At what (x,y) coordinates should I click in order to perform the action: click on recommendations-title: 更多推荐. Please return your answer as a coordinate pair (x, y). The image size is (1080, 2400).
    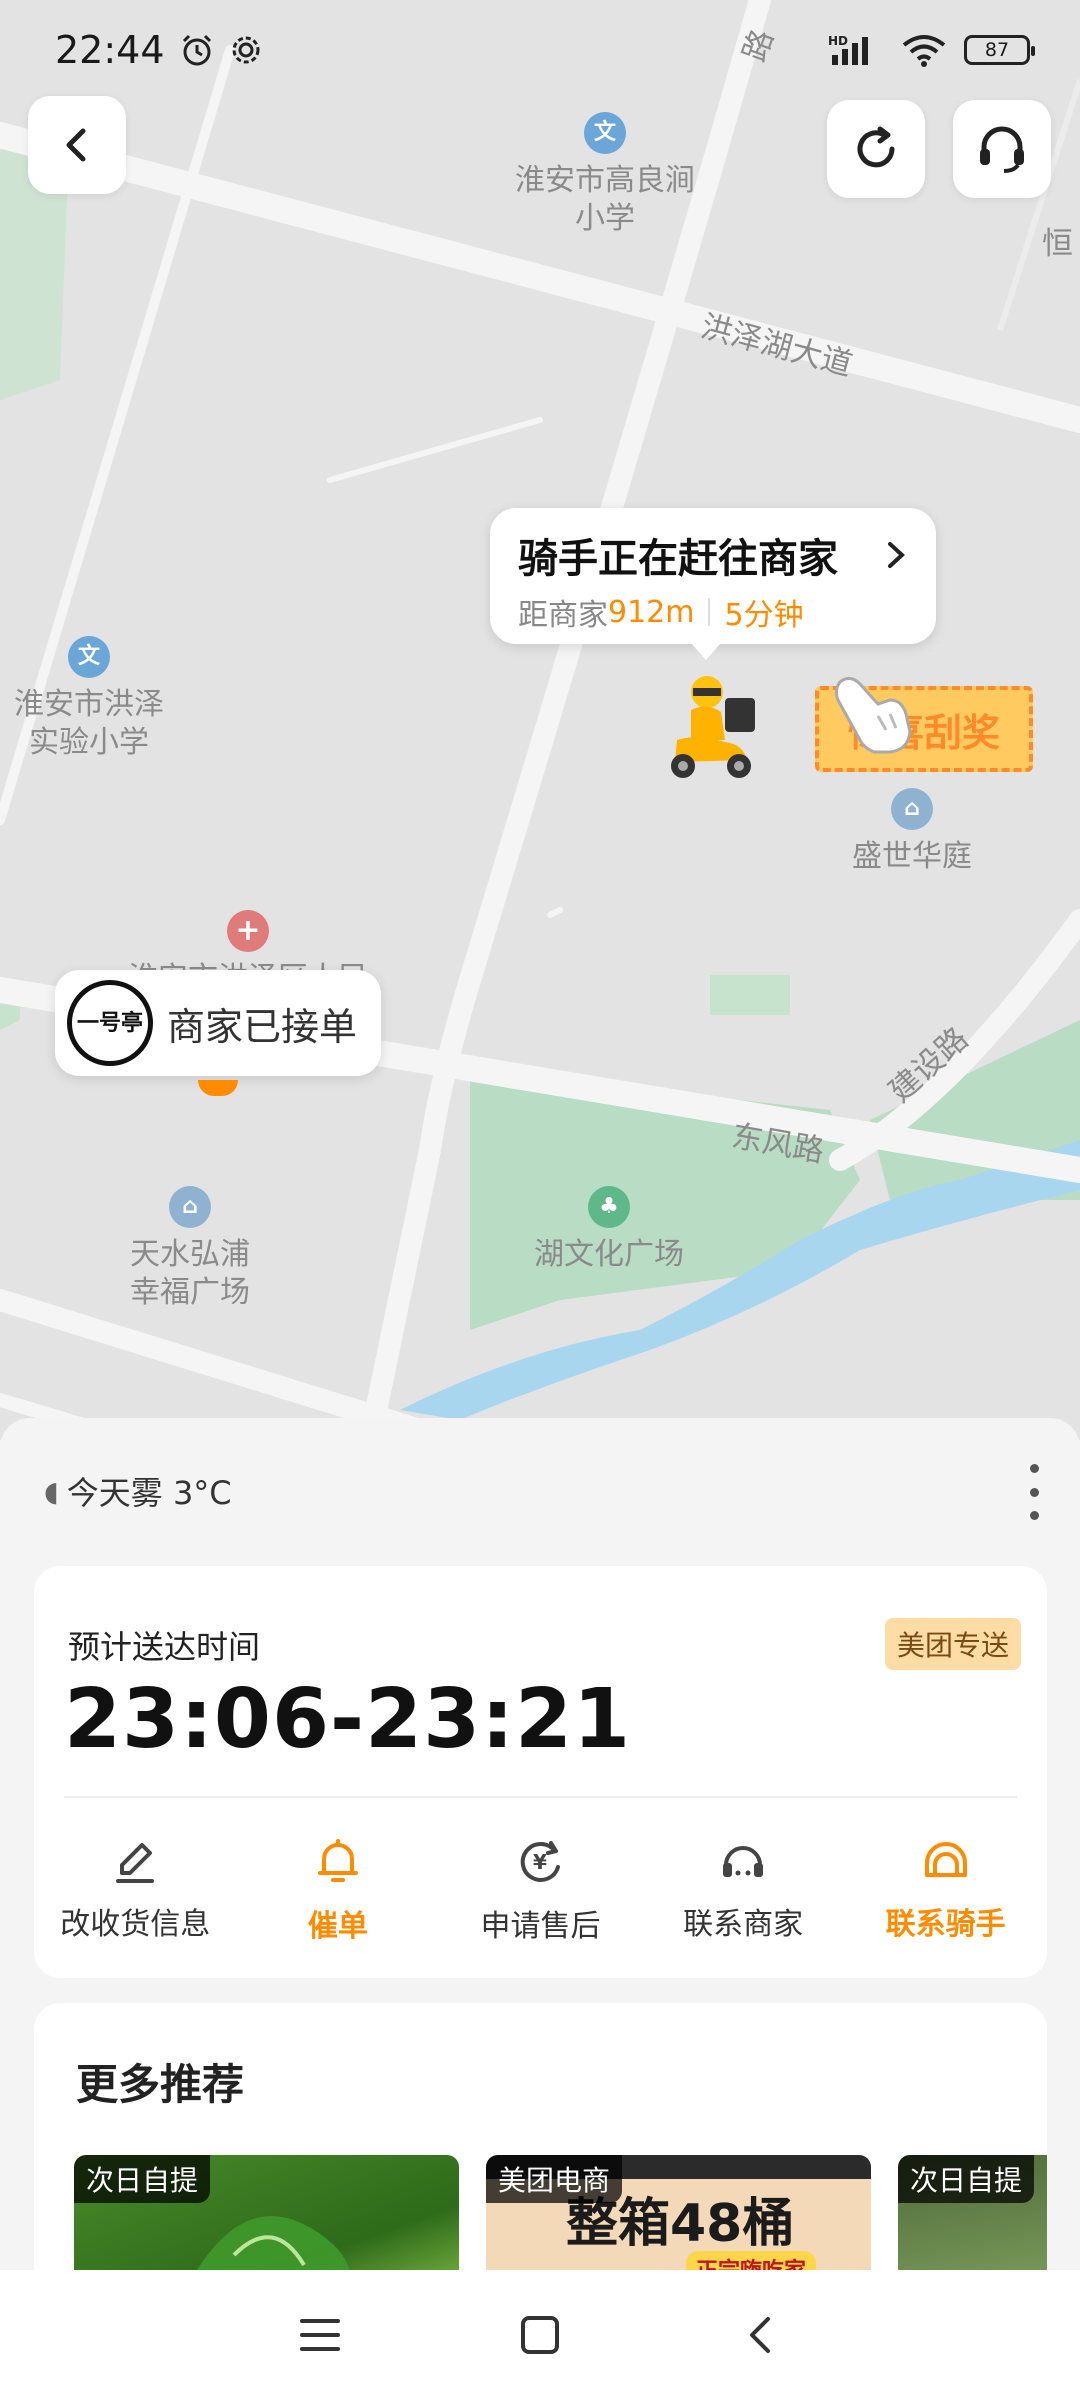
    Looking at the image, I should click on (160, 2084).